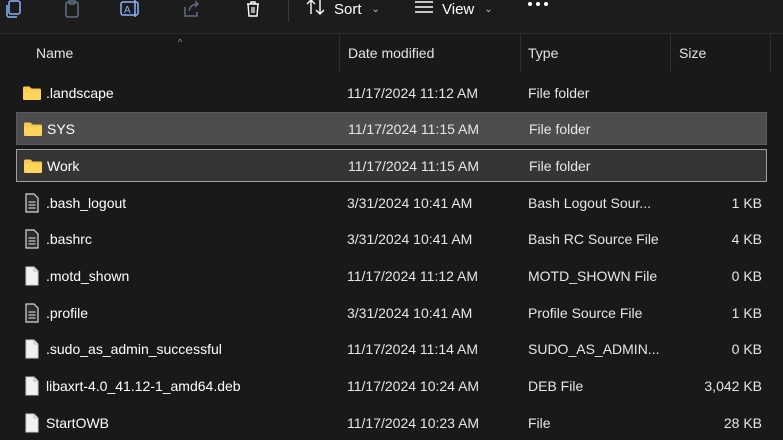 Image resolution: width=783 pixels, height=440 pixels. I want to click on view-icon, so click(424, 9).